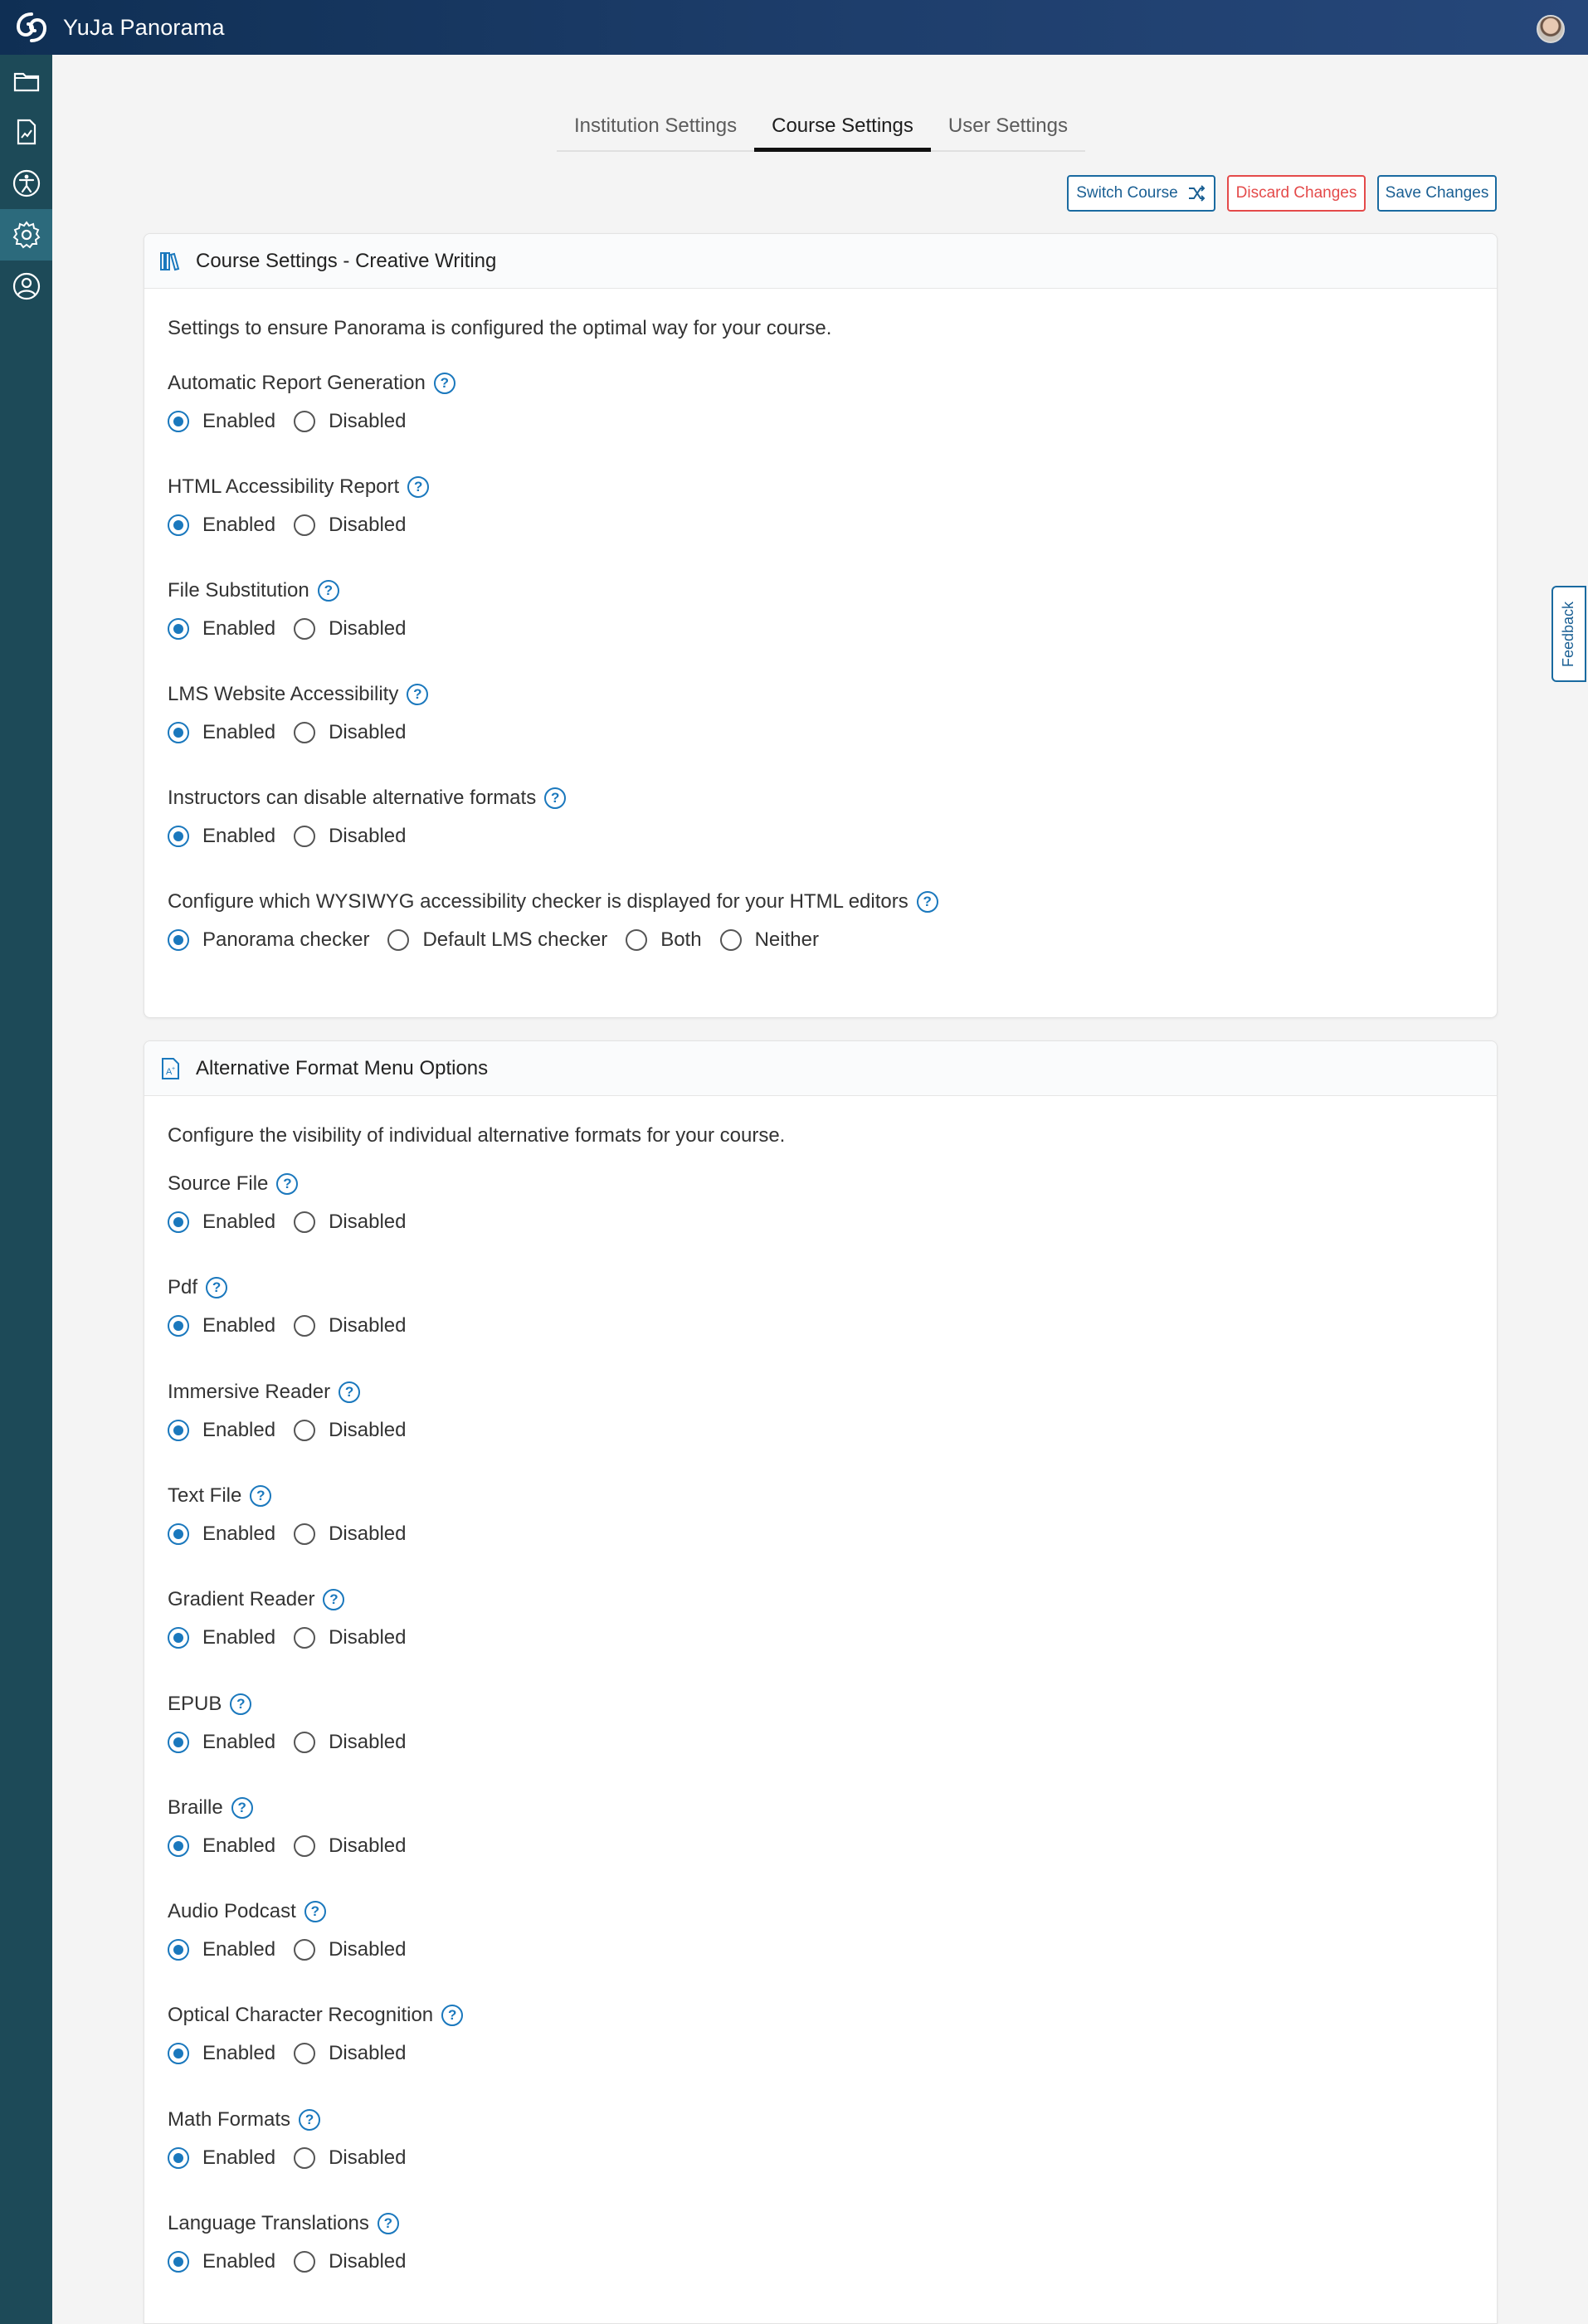 The width and height of the screenshot is (1588, 2324). Describe the element at coordinates (769, 940) in the screenshot. I see `radio-option-neither: Neither` at that location.